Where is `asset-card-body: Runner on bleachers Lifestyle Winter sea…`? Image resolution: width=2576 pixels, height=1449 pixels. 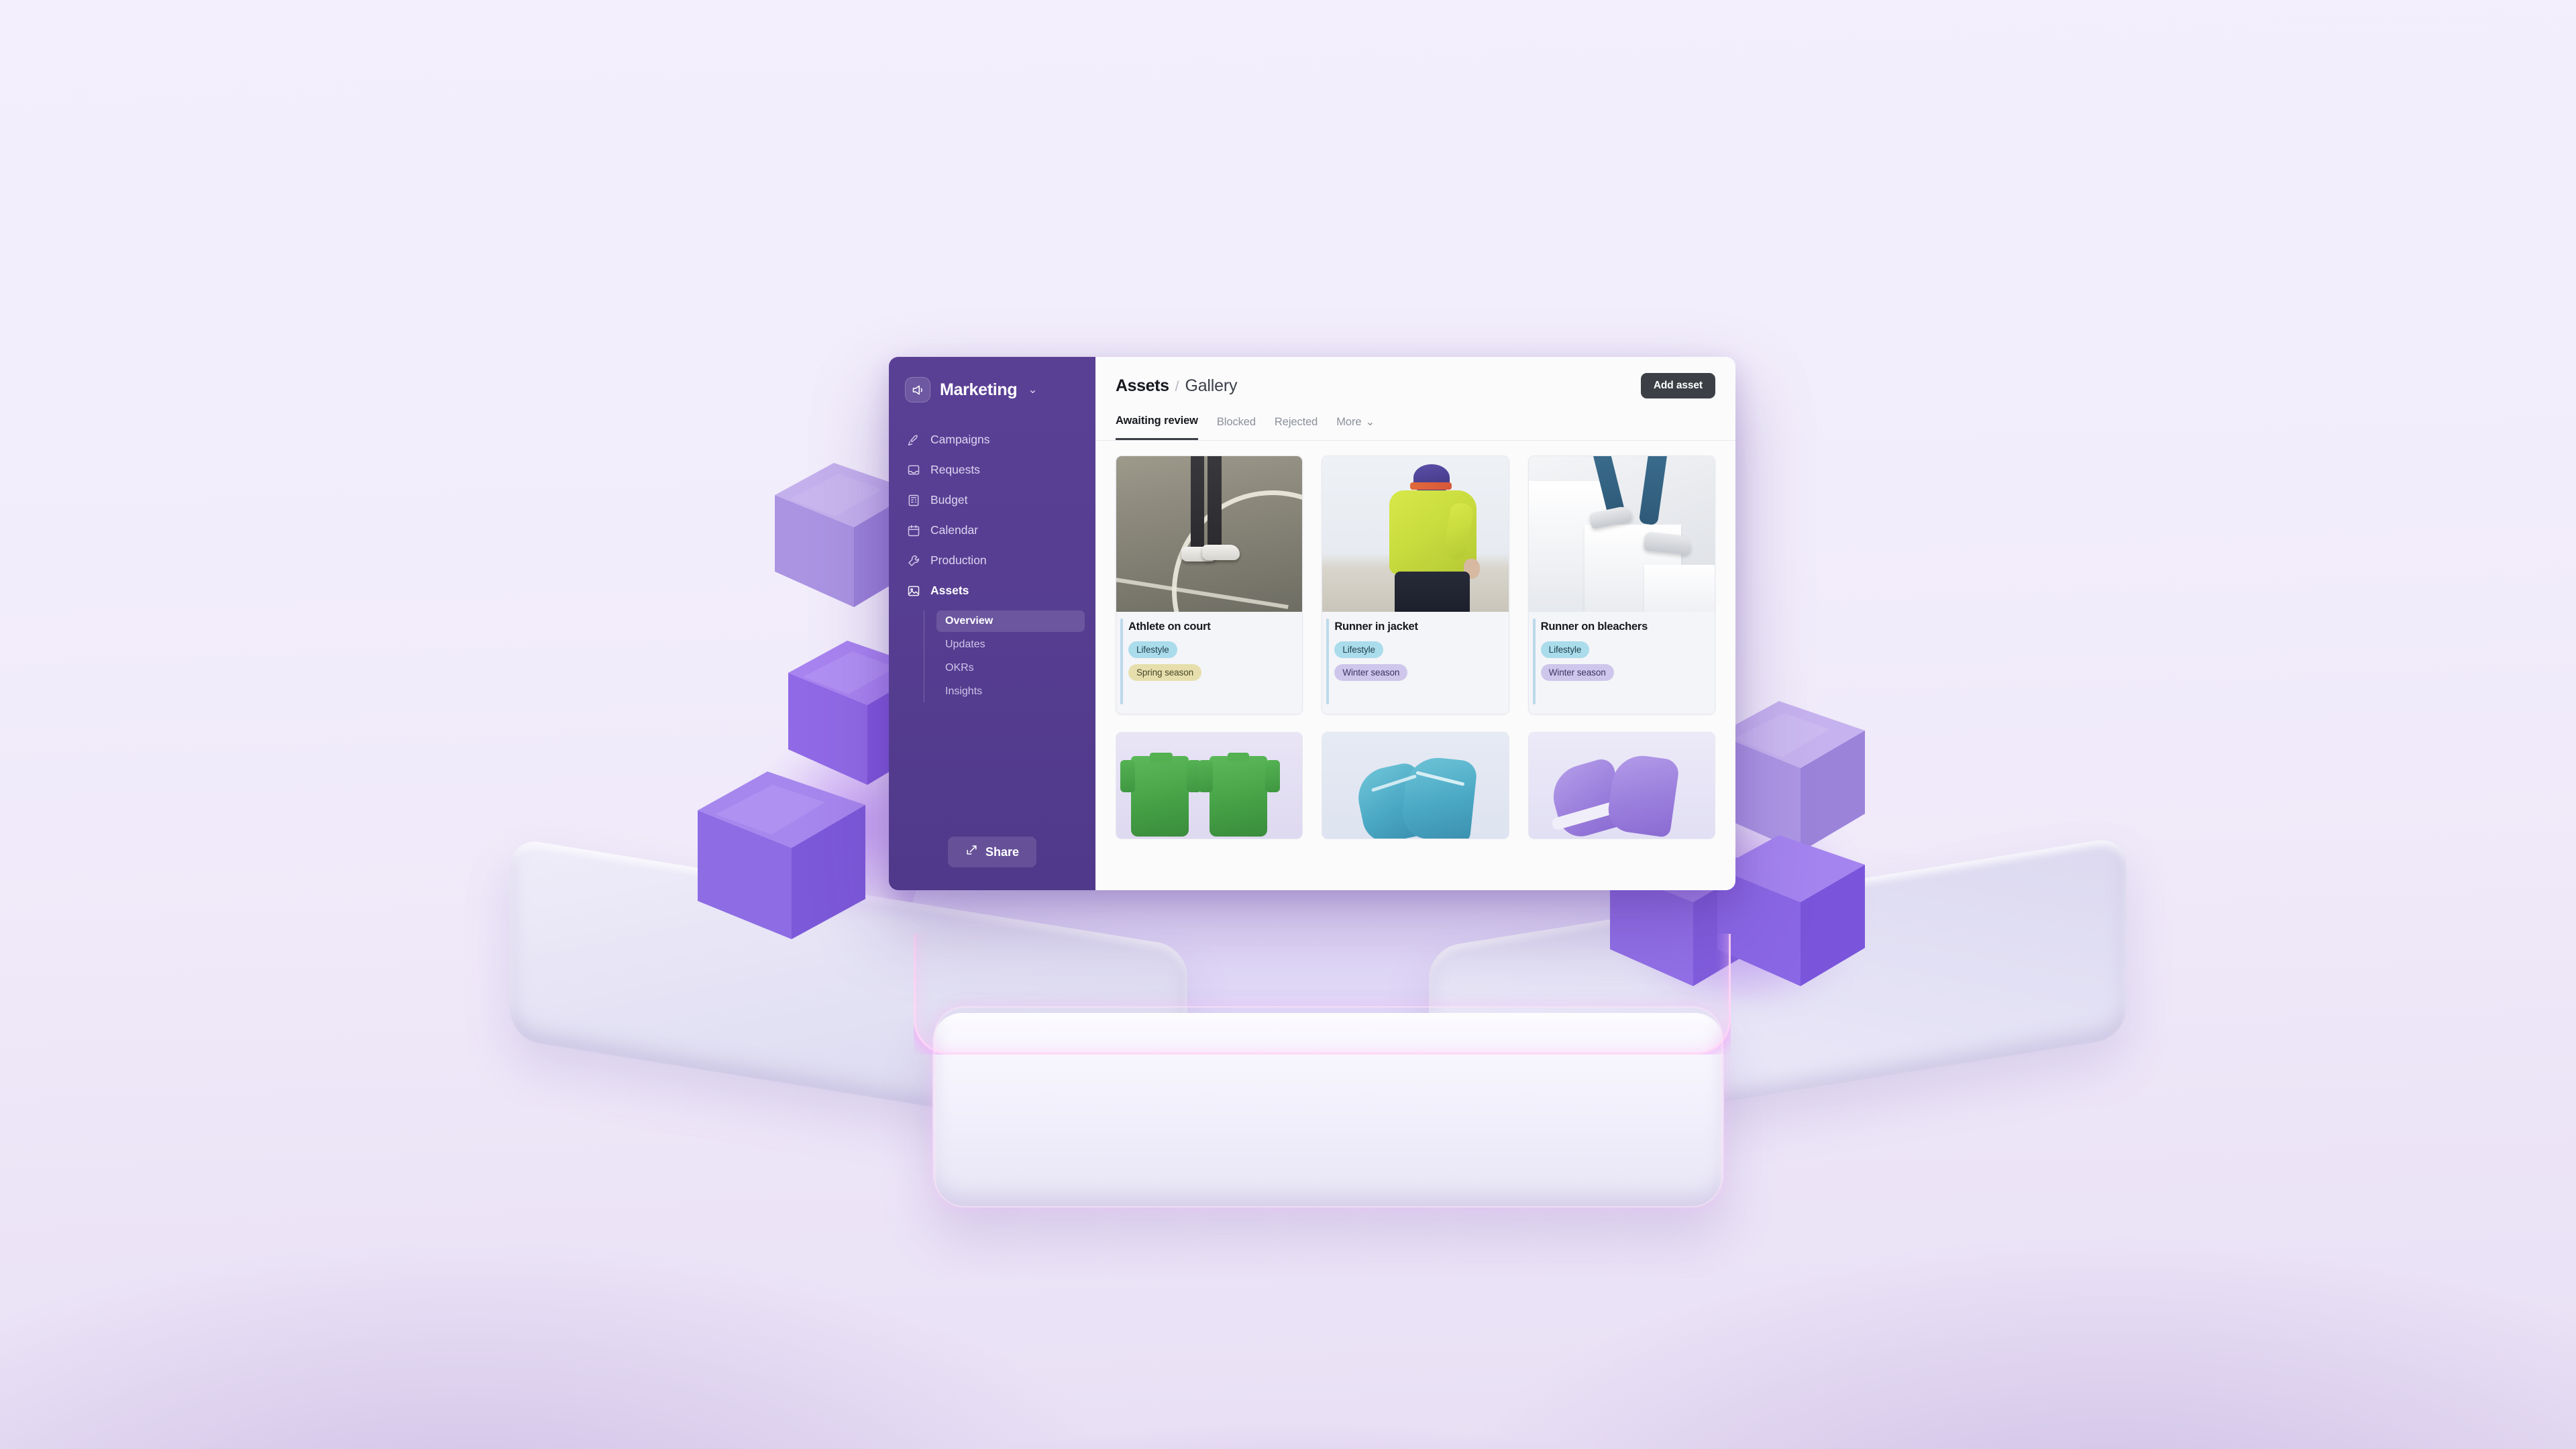
asset-card-body: Runner on bleachers Lifestyle Winter sea… is located at coordinates (1621, 663).